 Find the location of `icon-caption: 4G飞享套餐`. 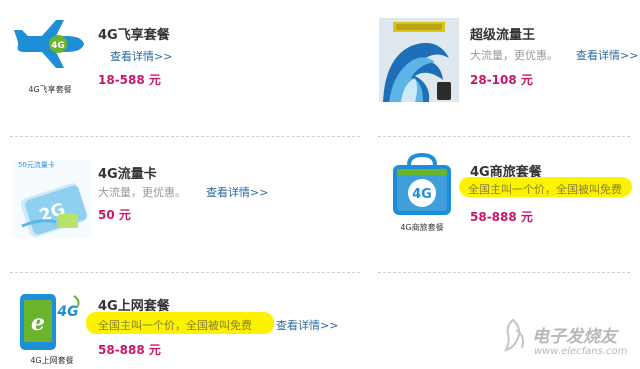

icon-caption: 4G飞享套餐 is located at coordinates (50, 89).